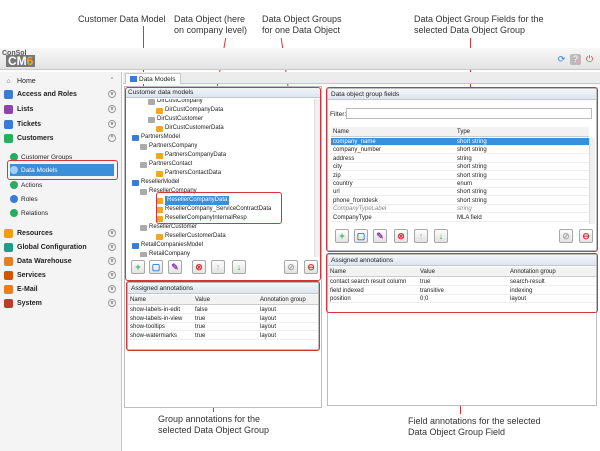 The image size is (600, 451). Describe the element at coordinates (60, 94) in the screenshot. I see `sidebar-item-access-and-roles: Access and Roles v` at that location.